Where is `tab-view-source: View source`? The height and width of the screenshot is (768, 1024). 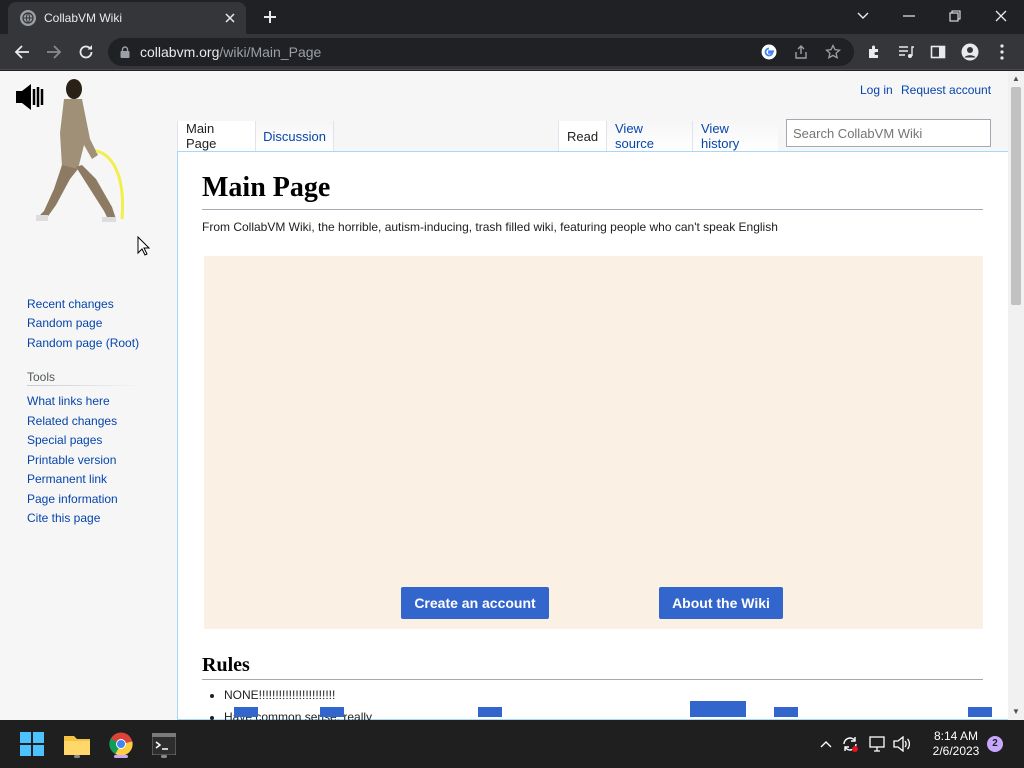
tab-view-source: View source is located at coordinates (649, 136).